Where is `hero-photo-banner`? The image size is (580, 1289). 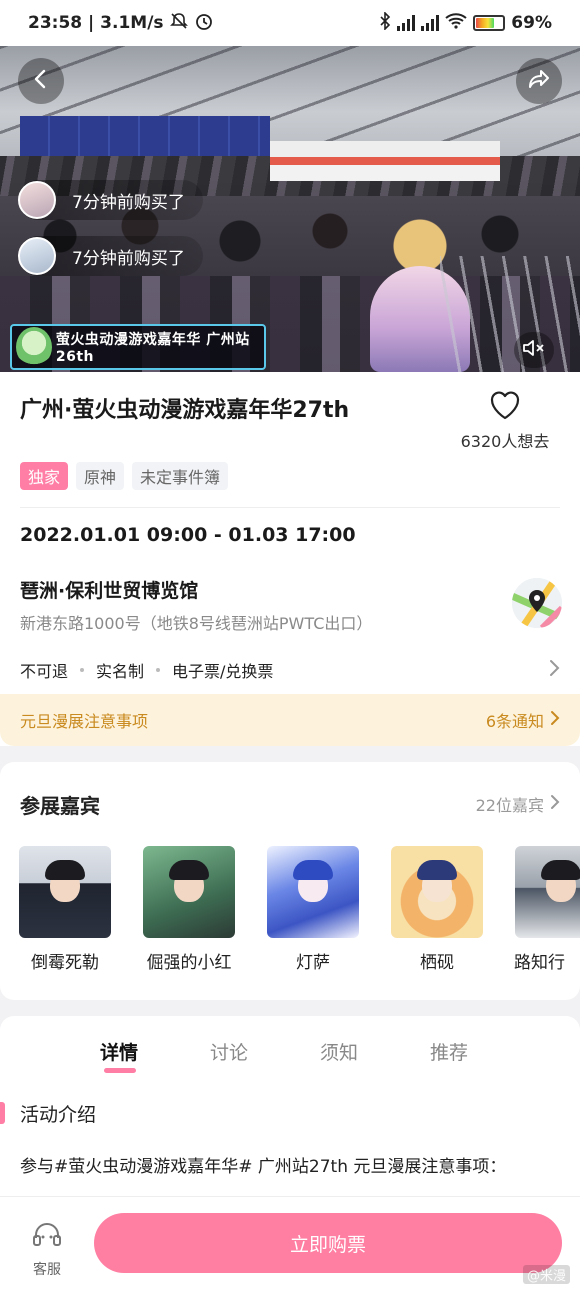 hero-photo-banner is located at coordinates (145, 136).